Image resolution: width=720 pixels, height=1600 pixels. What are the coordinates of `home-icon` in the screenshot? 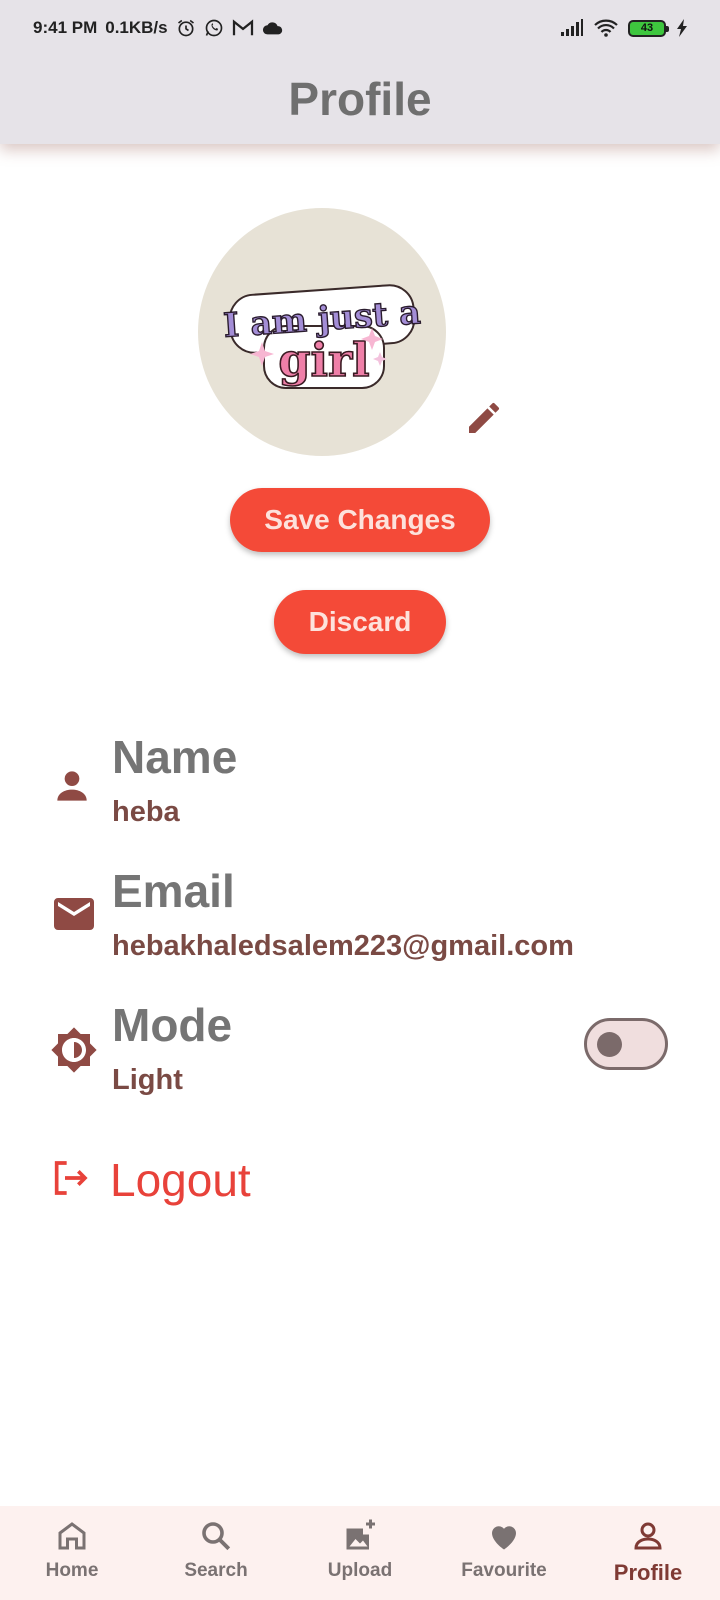 It's located at (72, 1536).